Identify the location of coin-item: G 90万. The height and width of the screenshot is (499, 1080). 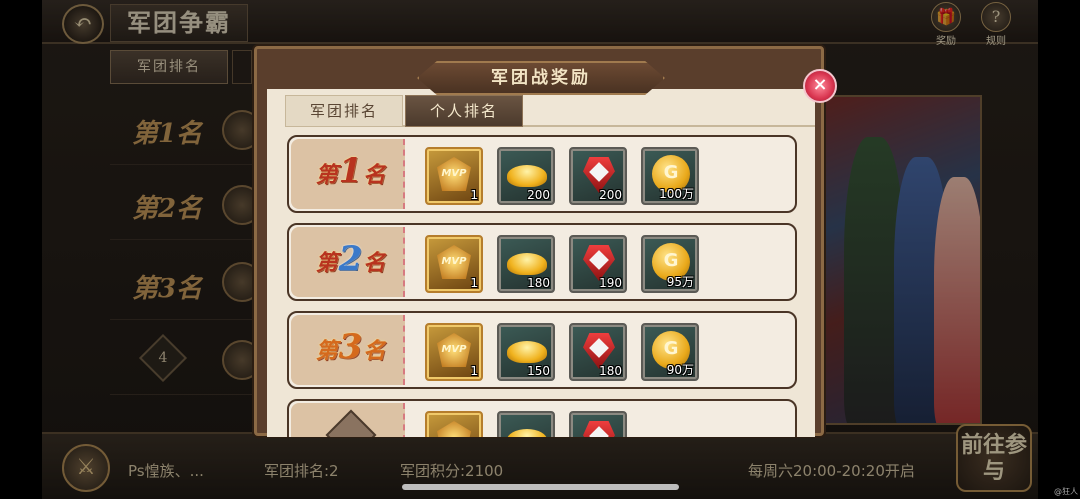
(670, 352).